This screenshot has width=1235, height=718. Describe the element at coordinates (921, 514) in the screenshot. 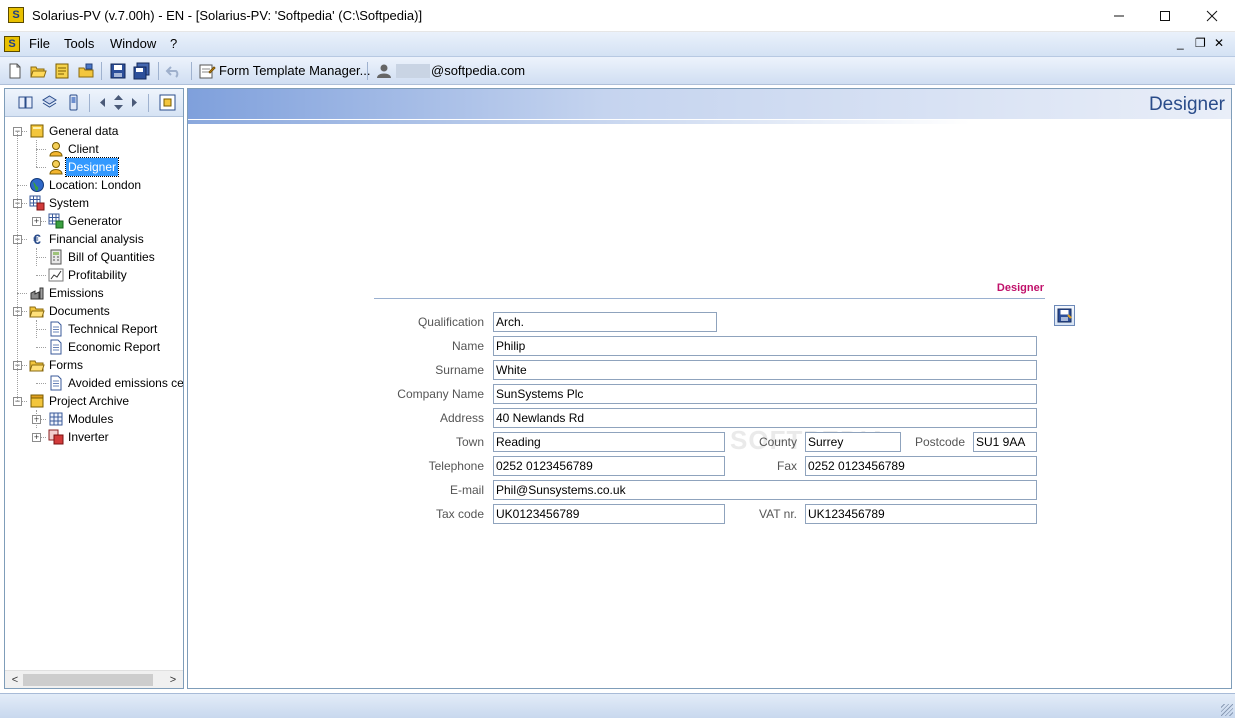

I see `vat-input: UK123456789` at that location.